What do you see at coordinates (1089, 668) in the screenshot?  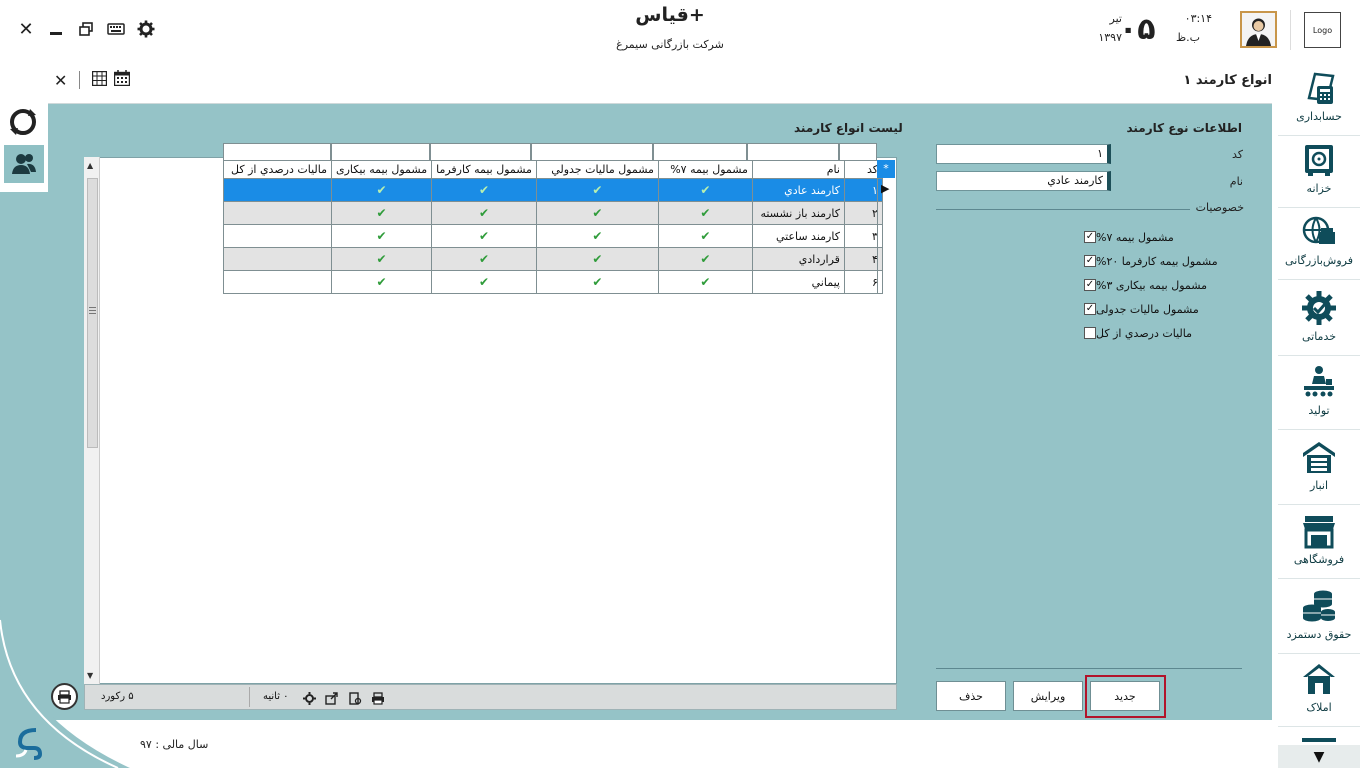 I see `actions-divider` at bounding box center [1089, 668].